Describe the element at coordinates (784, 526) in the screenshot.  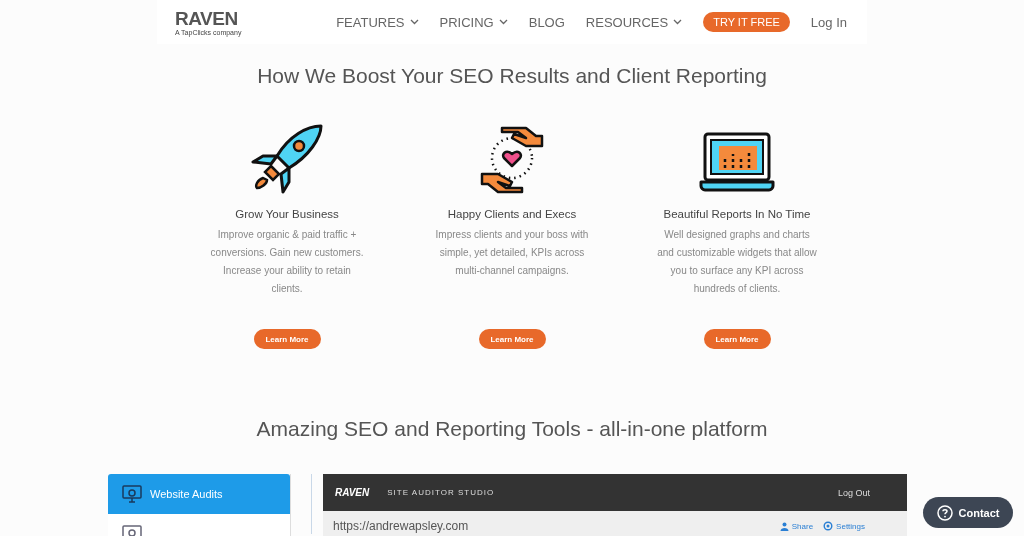
I see `person-icon` at that location.